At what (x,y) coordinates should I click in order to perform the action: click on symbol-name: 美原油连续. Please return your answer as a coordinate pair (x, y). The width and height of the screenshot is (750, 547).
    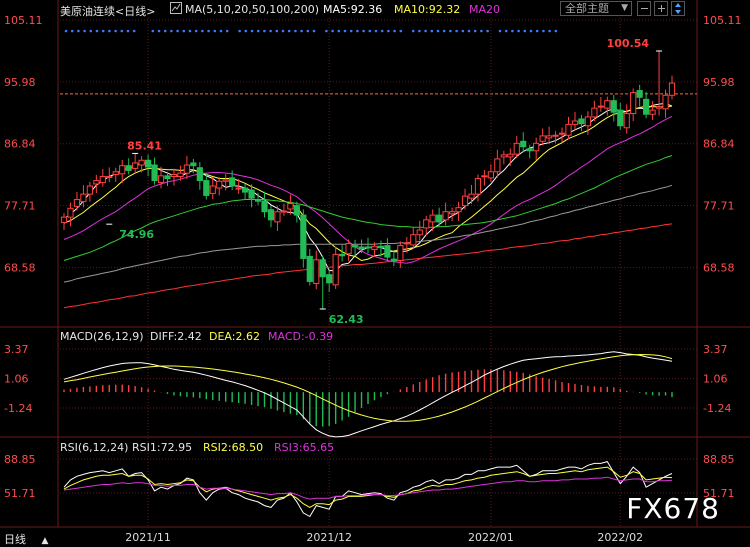
    Looking at the image, I should click on (87, 11).